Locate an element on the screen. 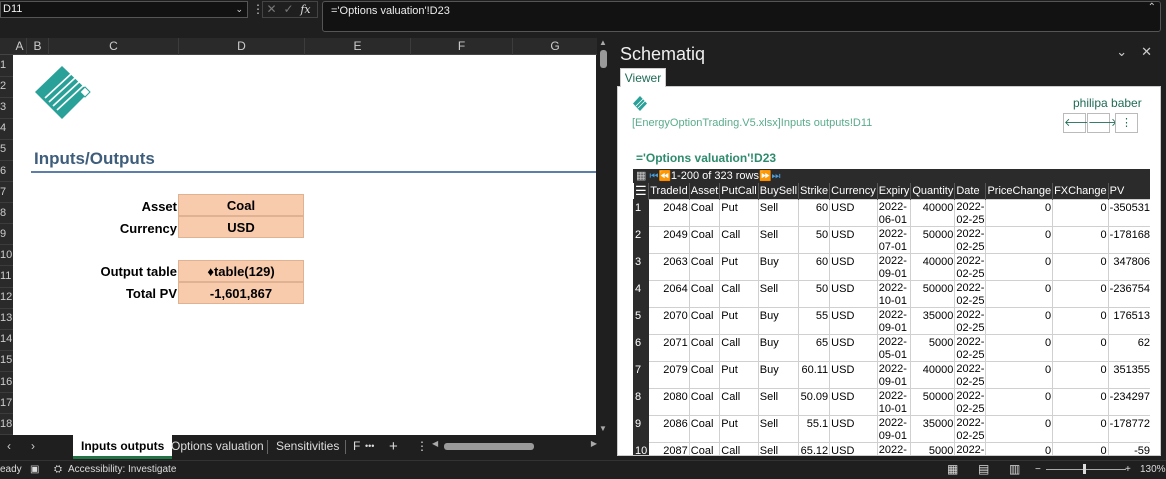 The image size is (1166, 479). zoom-out-icon: − is located at coordinates (1038, 469).